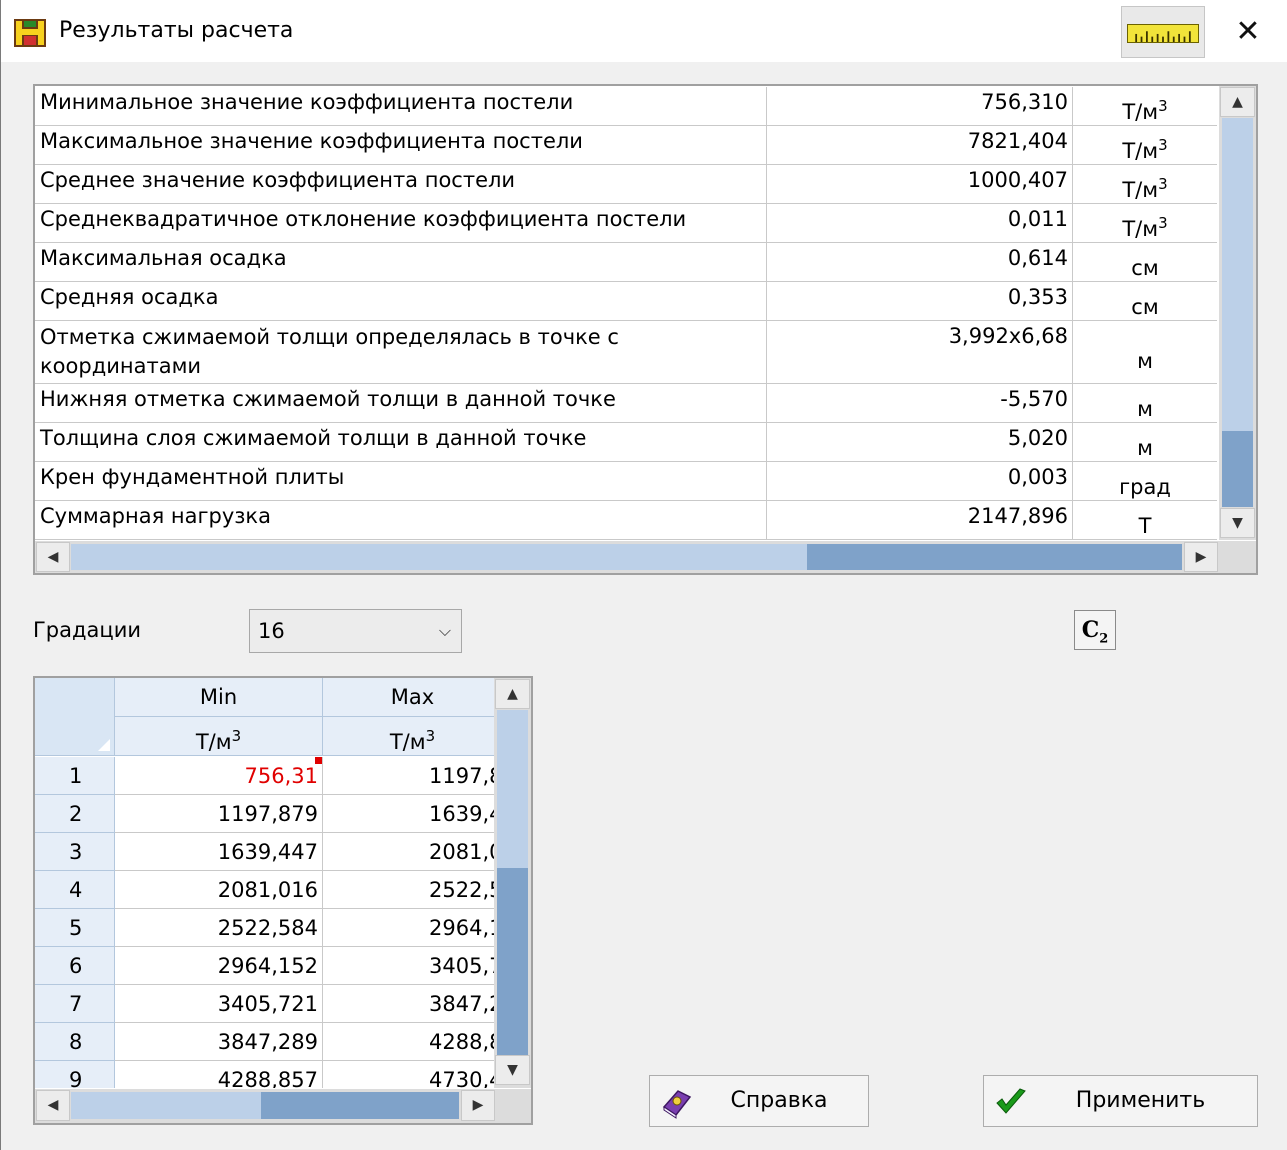  I want to click on min-cell: 1639,447, so click(219, 852).